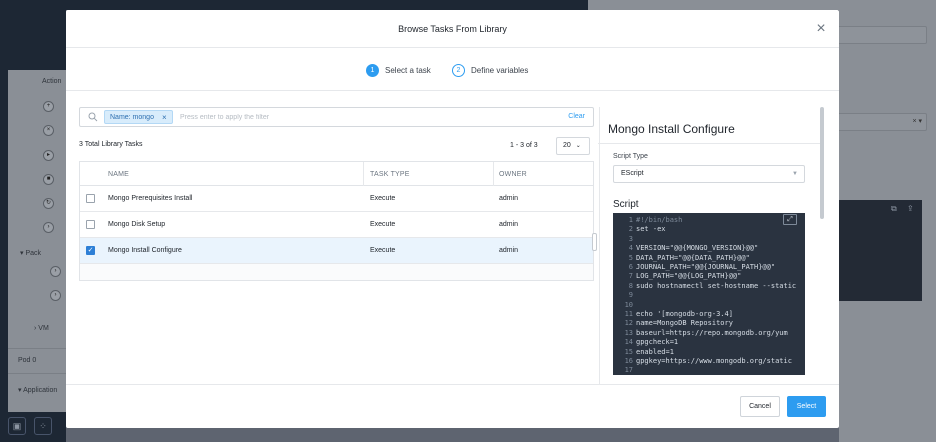 The height and width of the screenshot is (442, 936). I want to click on bg-pack-label: ▾ Pack, so click(31, 253).